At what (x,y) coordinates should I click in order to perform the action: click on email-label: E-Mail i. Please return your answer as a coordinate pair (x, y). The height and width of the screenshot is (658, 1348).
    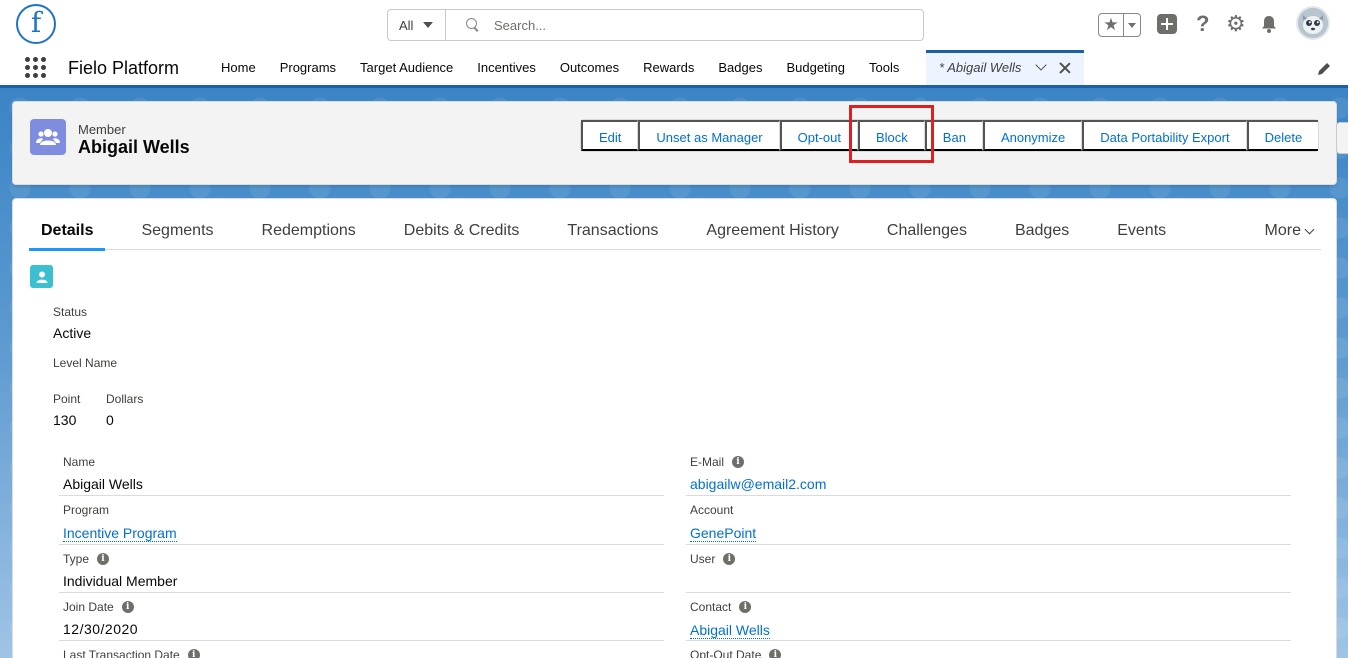
    Looking at the image, I should click on (717, 462).